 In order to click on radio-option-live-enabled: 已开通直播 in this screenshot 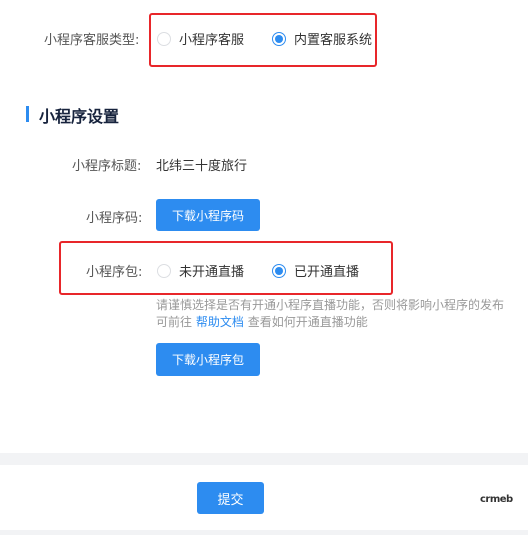, I will do `click(315, 270)`.